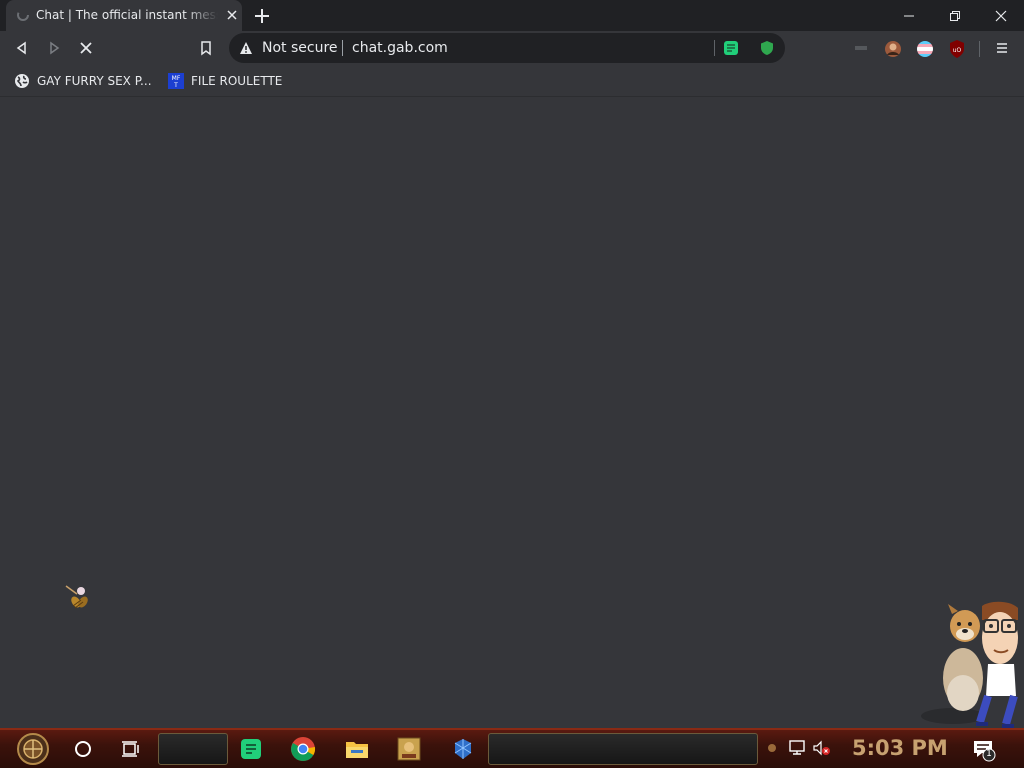 This screenshot has width=1024, height=768. I want to click on omnibox-ext-divider, so click(714, 48).